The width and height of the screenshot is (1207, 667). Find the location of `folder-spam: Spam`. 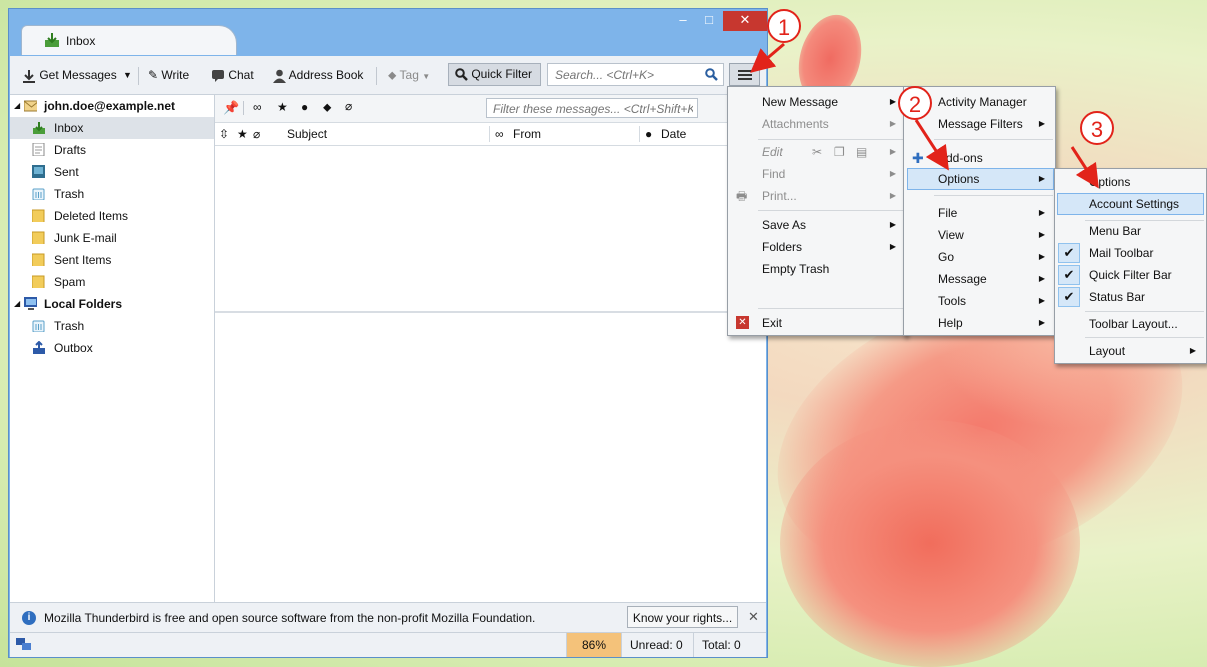

folder-spam: Spam is located at coordinates (112, 282).